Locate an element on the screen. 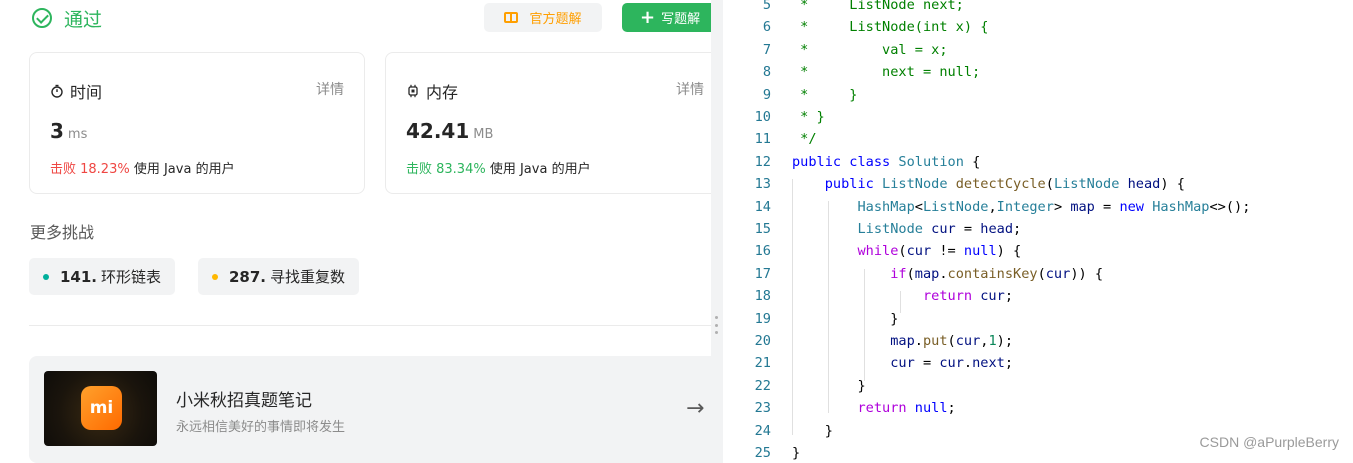 The image size is (1353, 463). line-number: 5 is located at coordinates (766, 6).